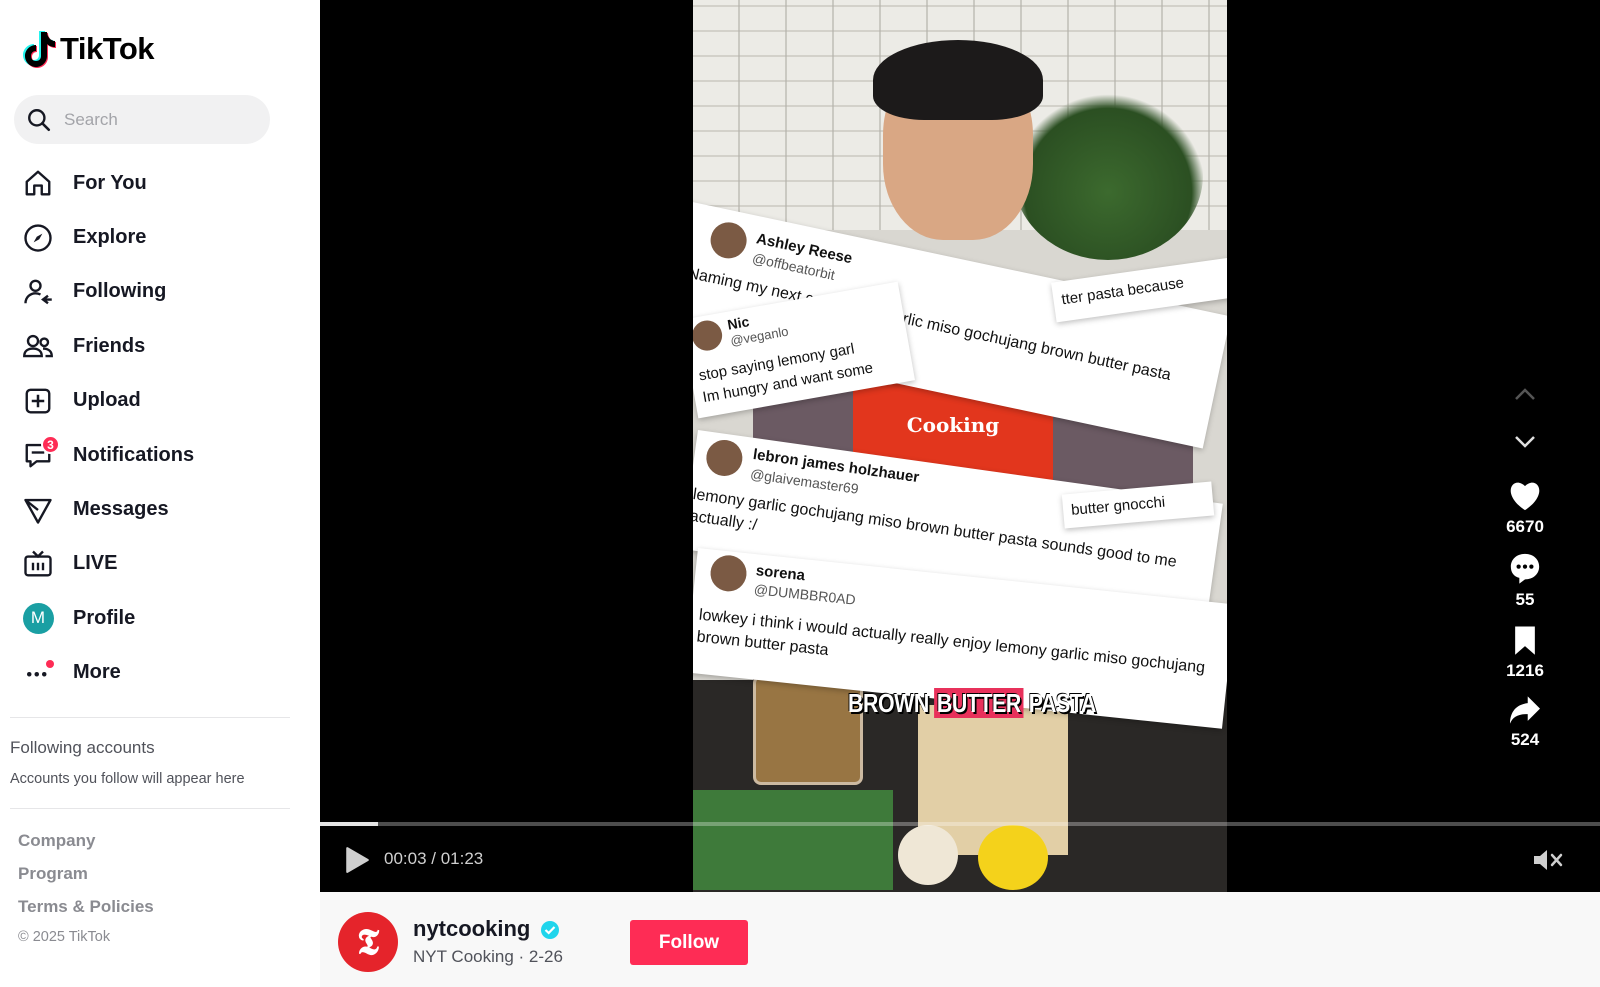 The height and width of the screenshot is (987, 1600). Describe the element at coordinates (109, 345) in the screenshot. I see `nav-label: Friends` at that location.